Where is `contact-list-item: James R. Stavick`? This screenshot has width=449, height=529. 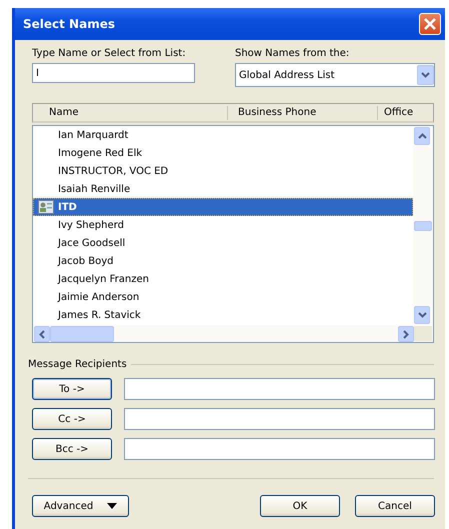 contact-list-item: James R. Stavick is located at coordinates (223, 315).